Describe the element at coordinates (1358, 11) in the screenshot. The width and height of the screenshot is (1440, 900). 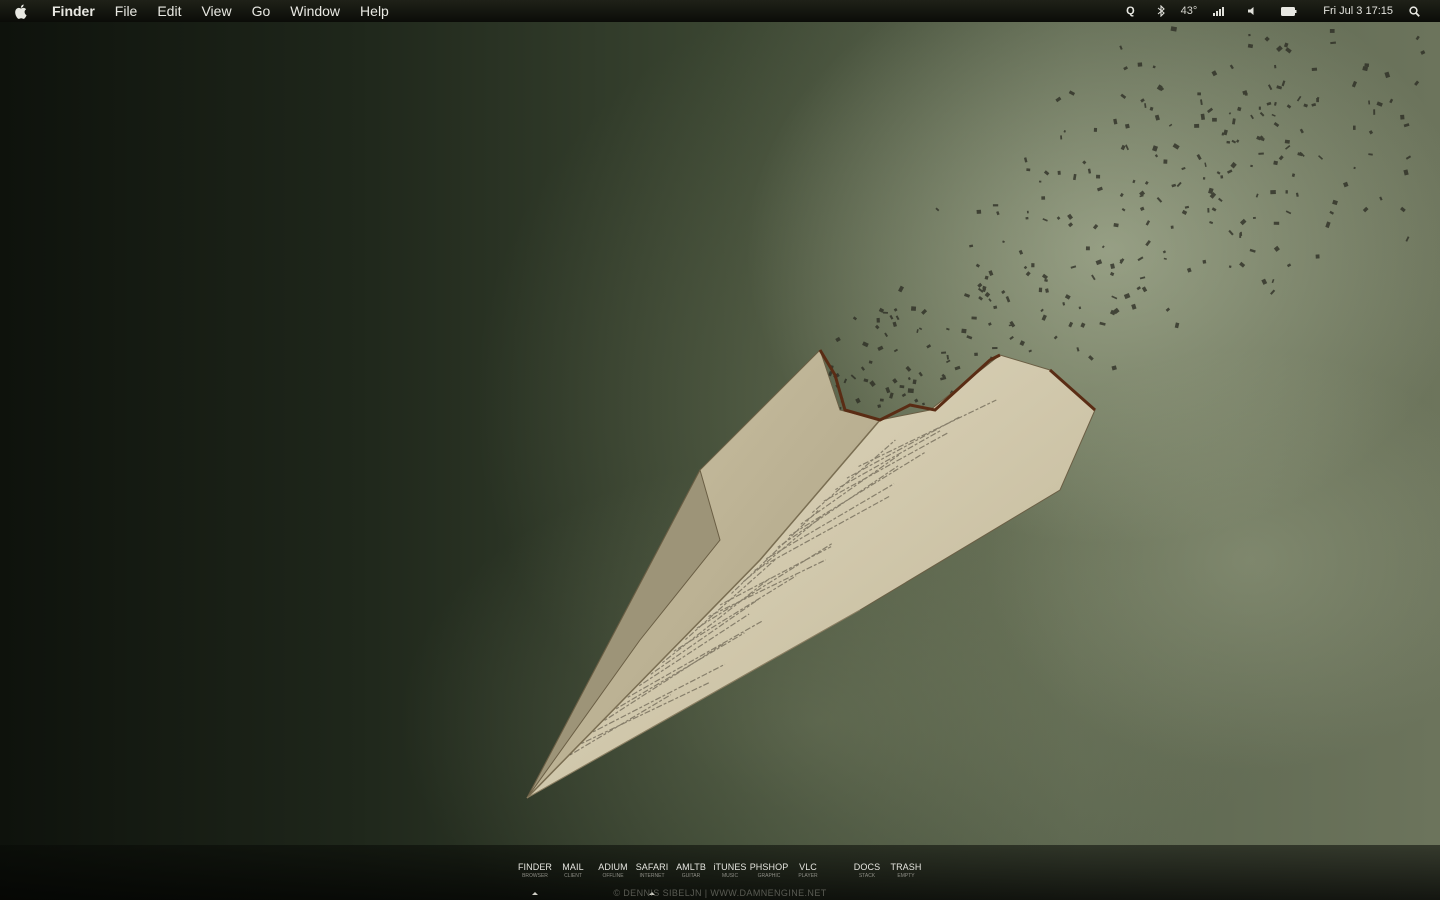
I see `menu-clock: Fri Jul 3 17:15` at that location.